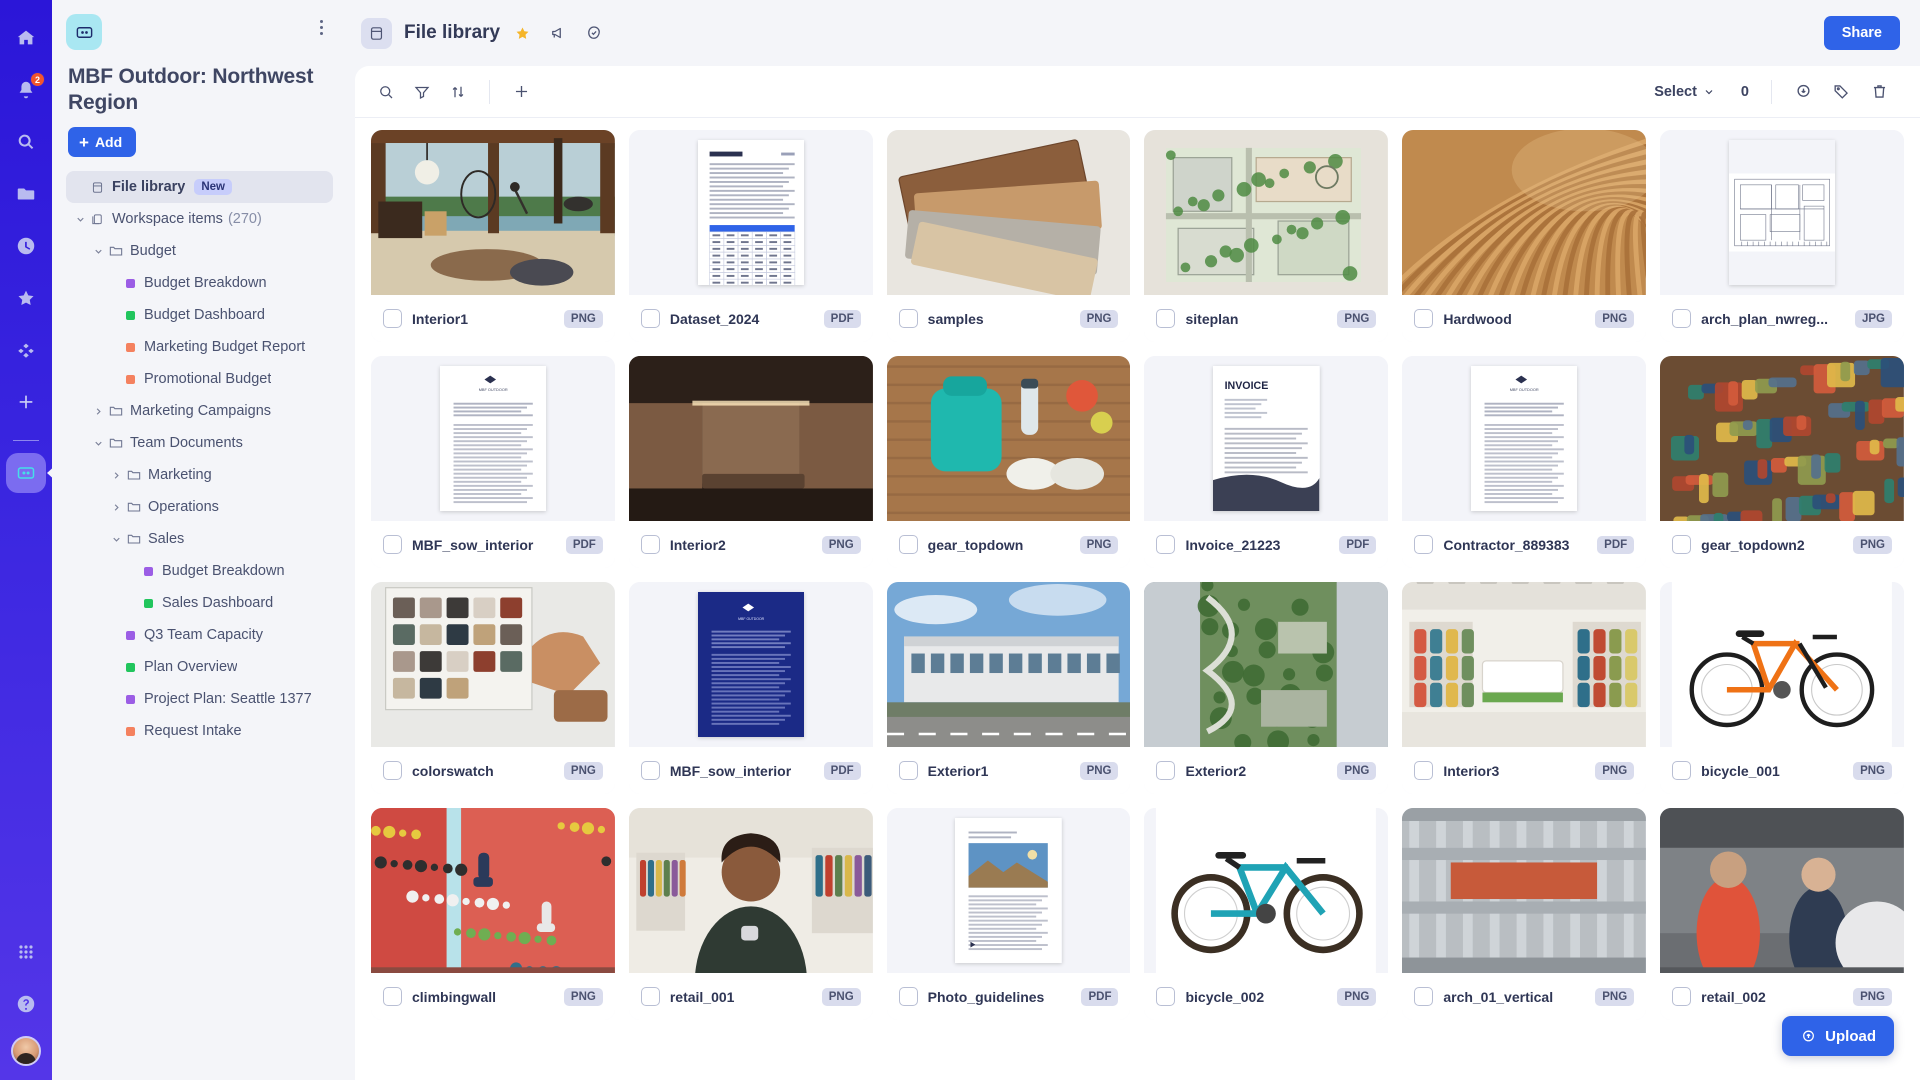 The image size is (1920, 1080). Describe the element at coordinates (26, 1004) in the screenshot. I see `rail-help-question-icon` at that location.